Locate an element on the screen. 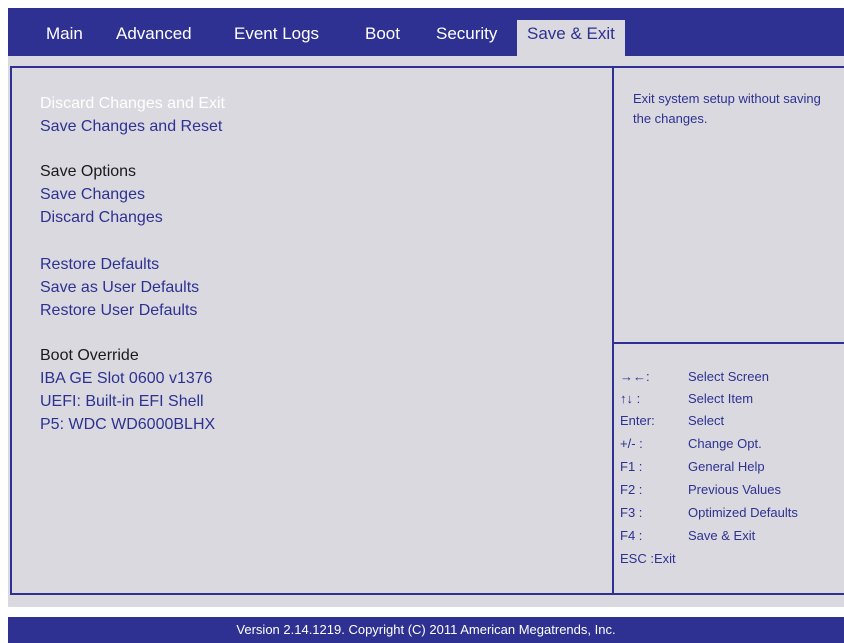 The width and height of the screenshot is (844, 643). key-label: +/- : is located at coordinates (631, 443).